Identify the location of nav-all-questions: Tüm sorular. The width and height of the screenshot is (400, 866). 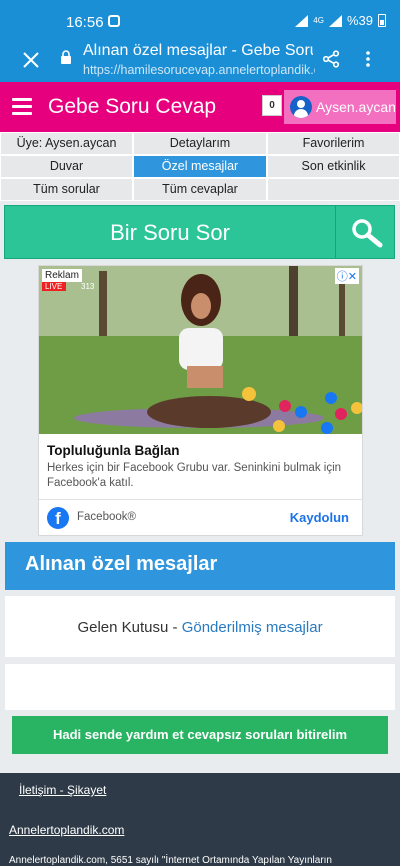
(66, 189).